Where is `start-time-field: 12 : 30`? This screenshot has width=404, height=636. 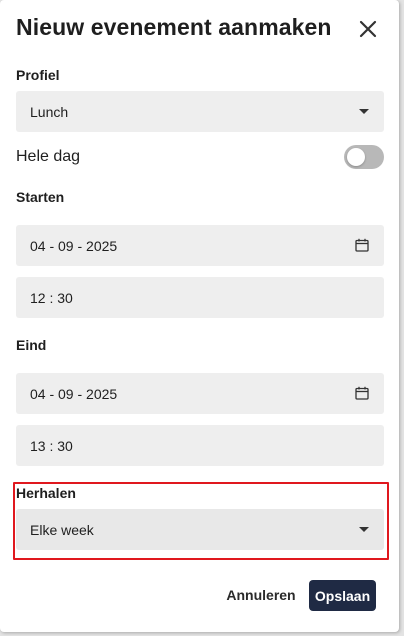 start-time-field: 12 : 30 is located at coordinates (200, 297).